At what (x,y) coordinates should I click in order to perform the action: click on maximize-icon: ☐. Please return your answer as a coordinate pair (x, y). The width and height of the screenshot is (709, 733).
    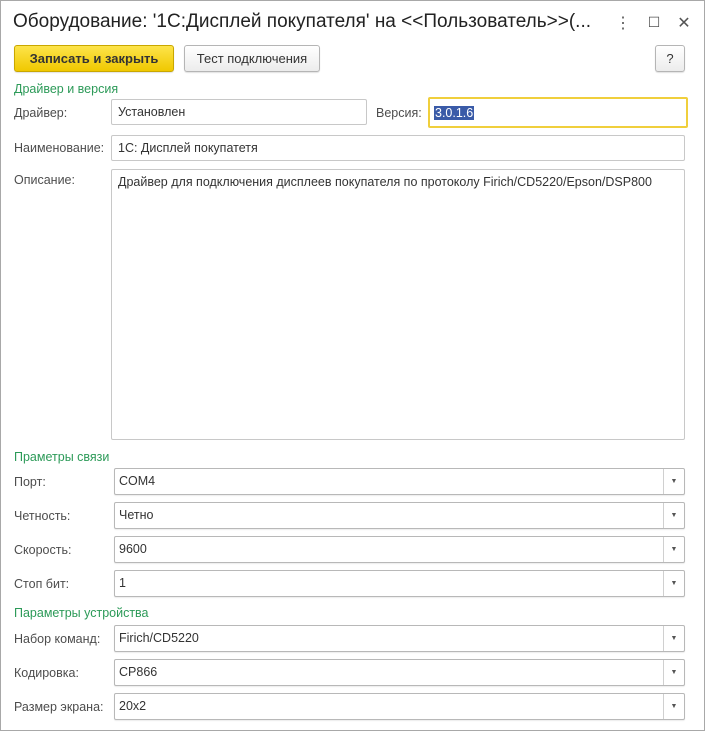
    Looking at the image, I should click on (654, 22).